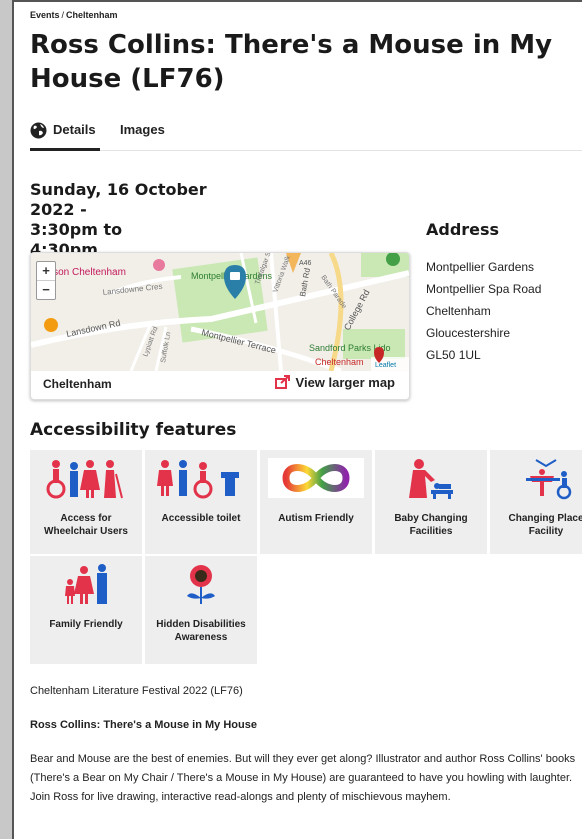 The image size is (582, 839). Describe the element at coordinates (431, 525) in the screenshot. I see `feature-label: Baby Changing Facilities` at that location.